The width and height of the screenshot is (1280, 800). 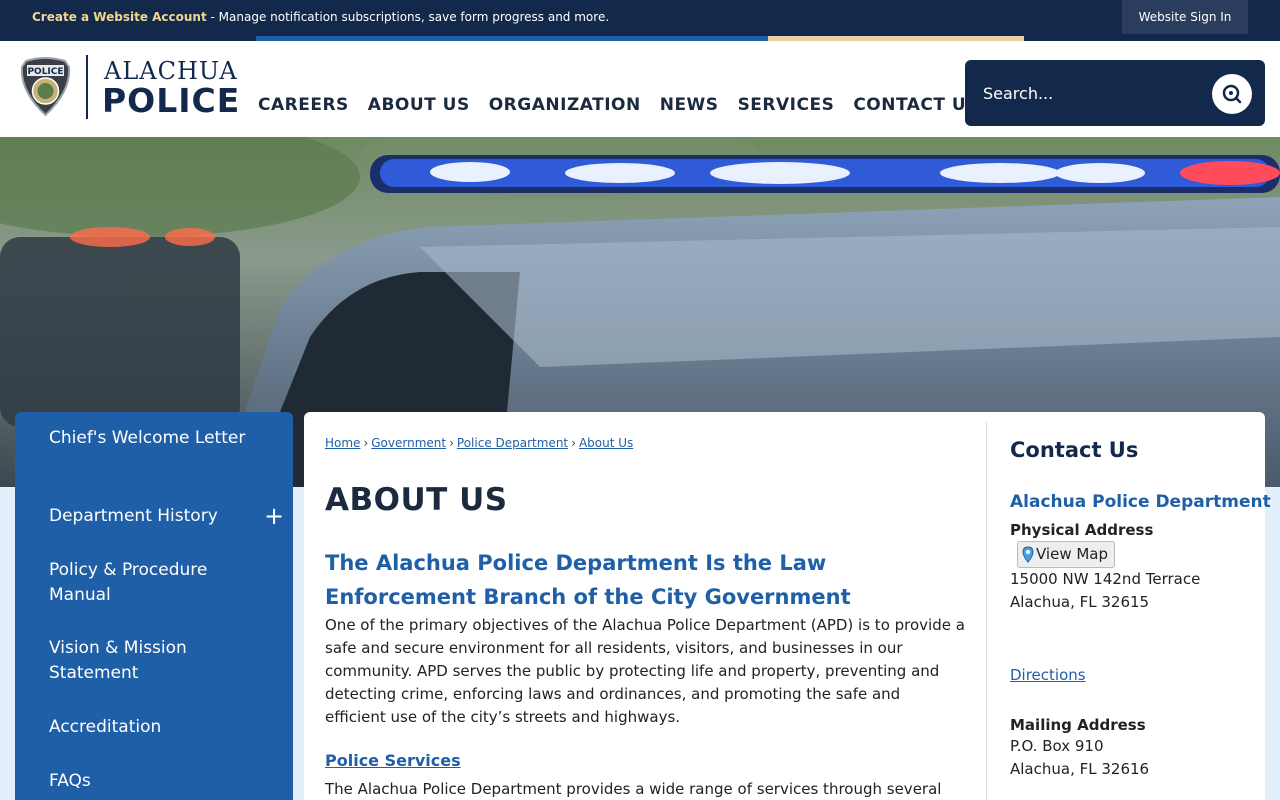 I want to click on sidebar-item-department-history: Department History, so click(x=149, y=516).